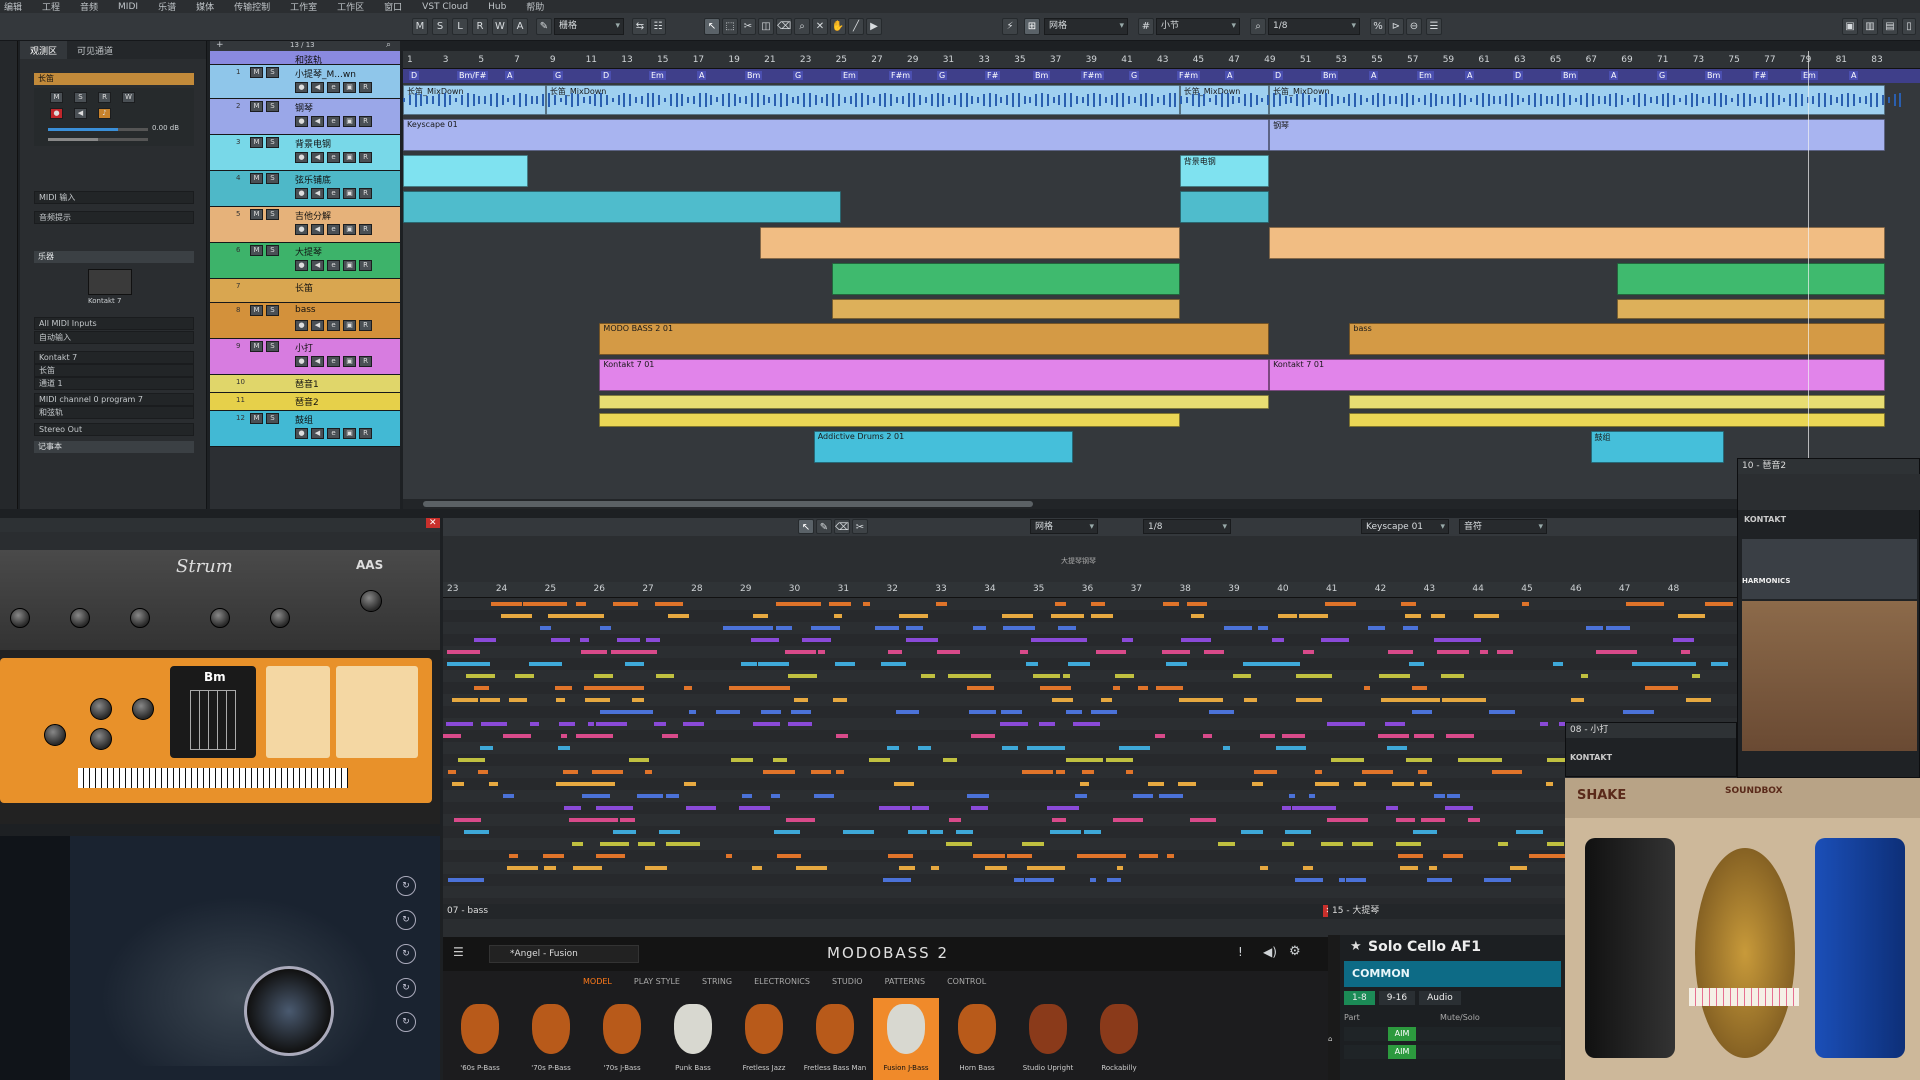 The width and height of the screenshot is (1920, 1080). I want to click on vibrato-speed-knob, so click(101, 739).